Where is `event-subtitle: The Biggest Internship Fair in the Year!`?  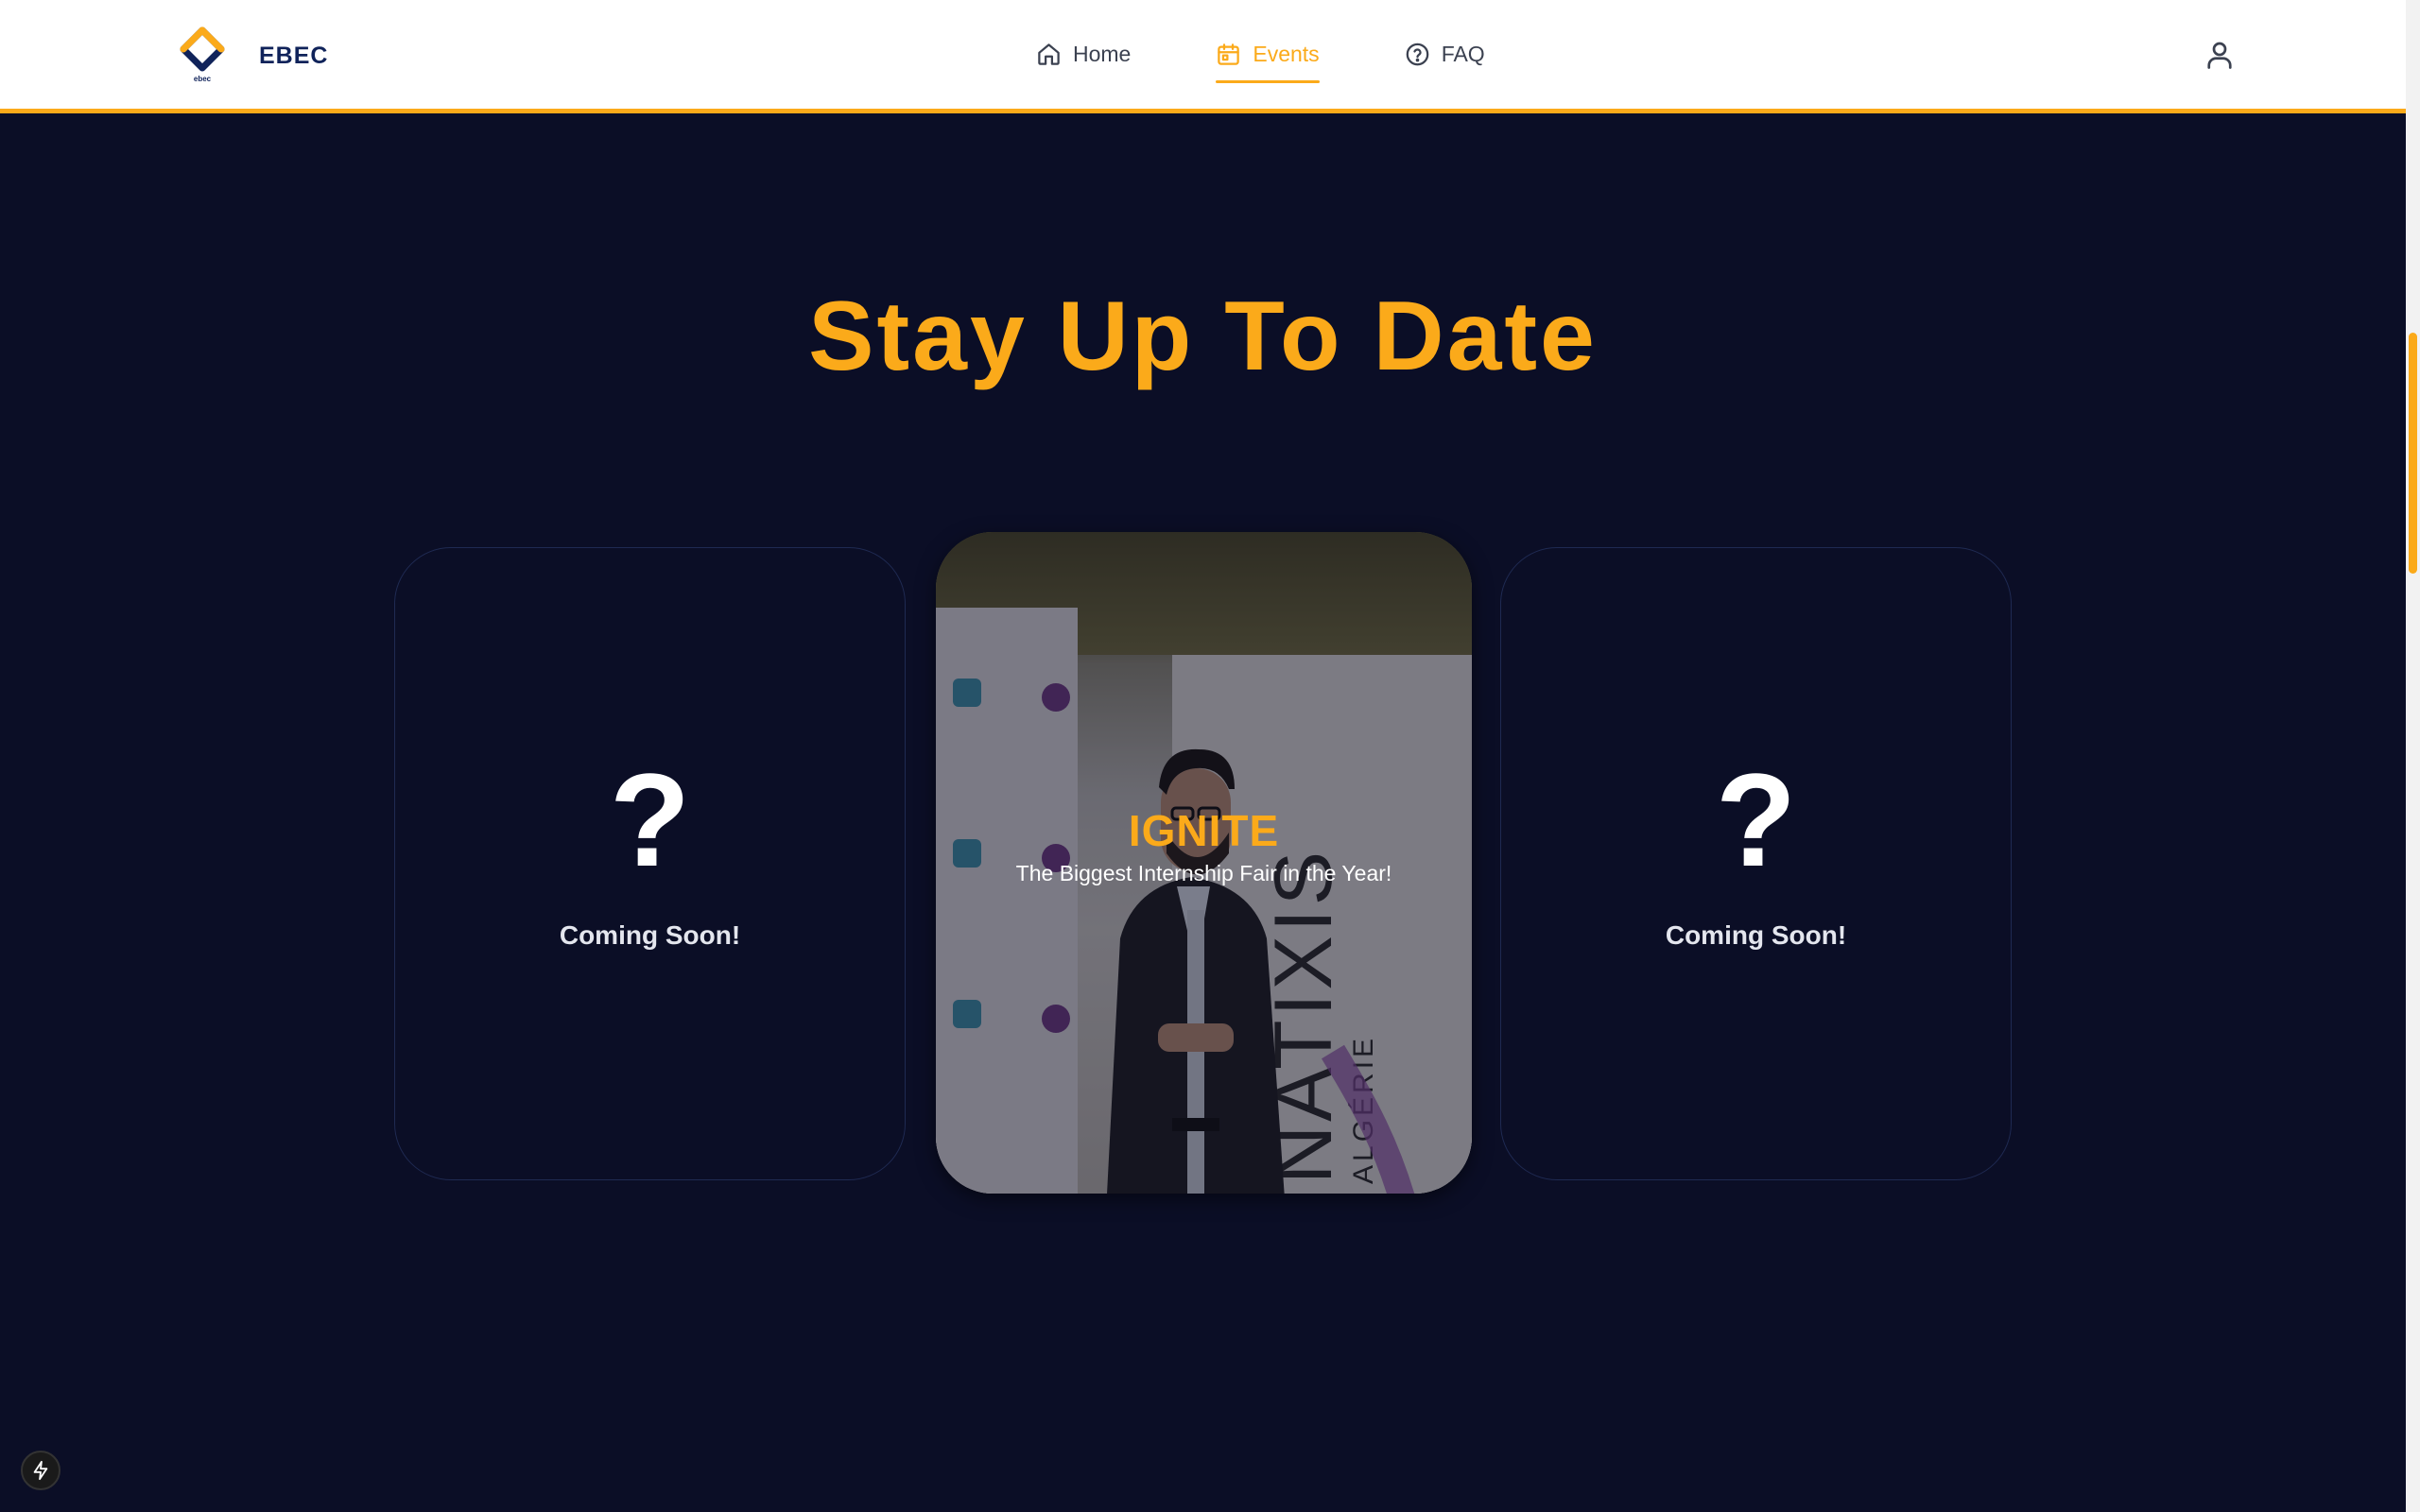
event-subtitle: The Biggest Internship Fair in the Year! is located at coordinates (1203, 873).